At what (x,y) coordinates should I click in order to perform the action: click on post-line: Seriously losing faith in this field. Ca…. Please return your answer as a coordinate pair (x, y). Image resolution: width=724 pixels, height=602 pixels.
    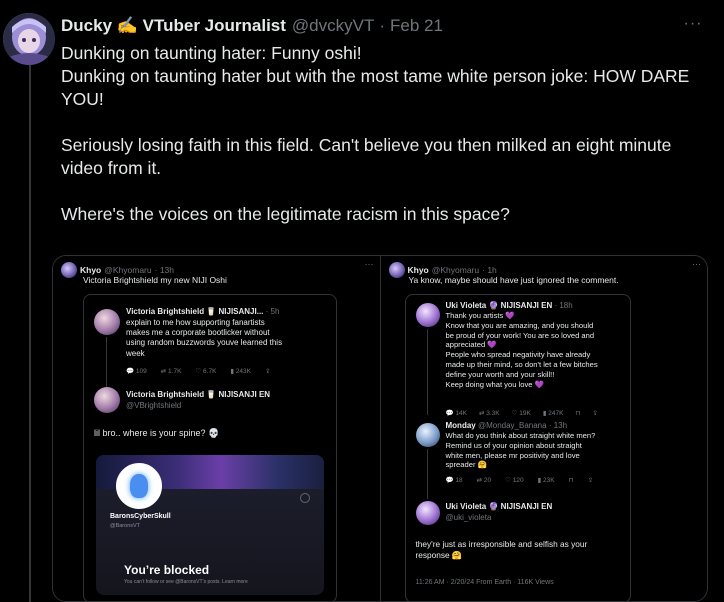
    Looking at the image, I should click on (366, 156).